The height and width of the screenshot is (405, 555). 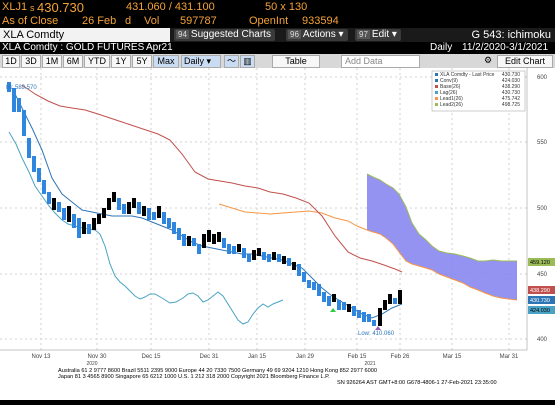 What do you see at coordinates (52, 61) in the screenshot?
I see `period-1m-button: 1M` at bounding box center [52, 61].